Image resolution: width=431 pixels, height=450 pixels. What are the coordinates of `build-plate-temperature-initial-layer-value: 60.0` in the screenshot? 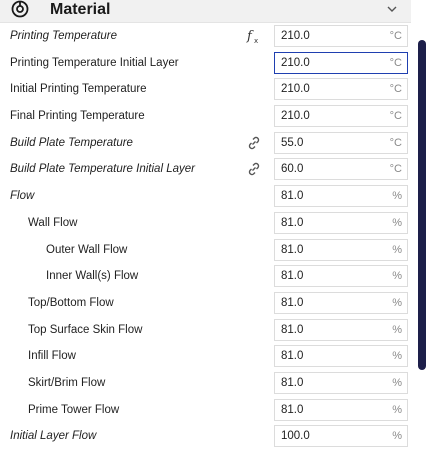 It's located at (292, 169).